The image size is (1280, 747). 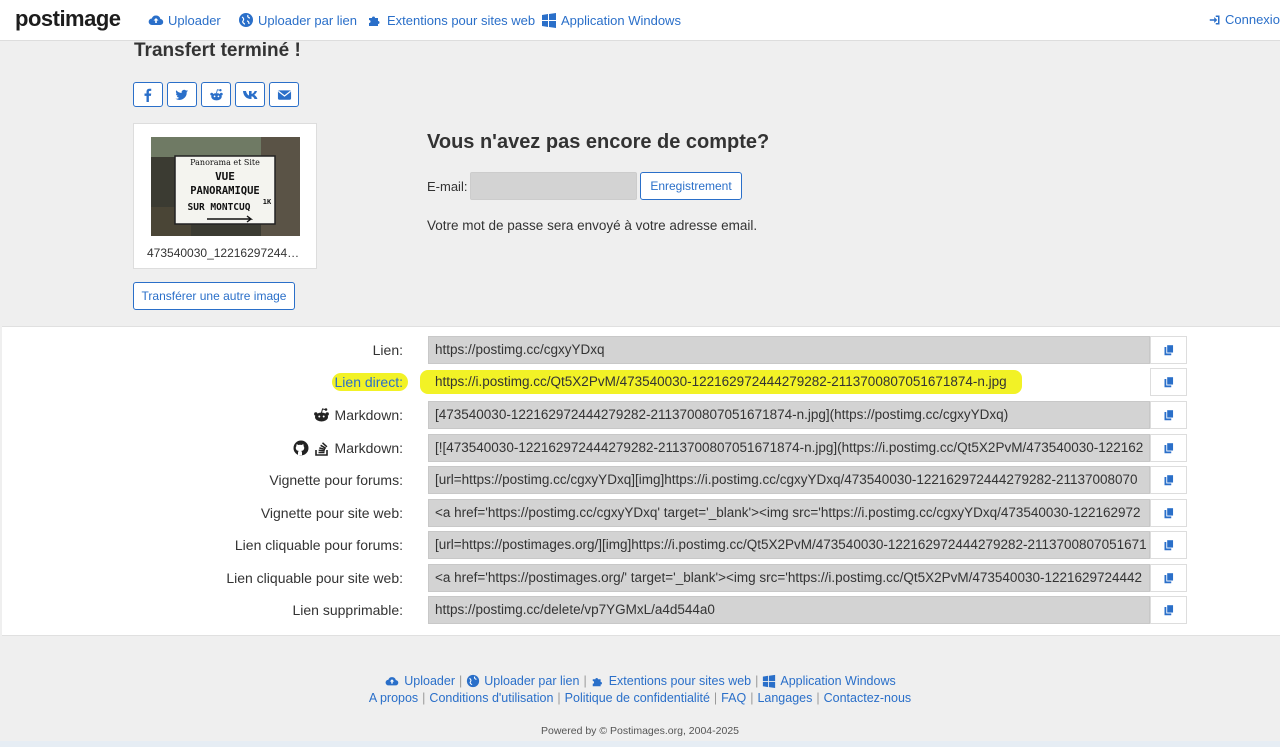 What do you see at coordinates (553, 186) in the screenshot?
I see `email-field` at bounding box center [553, 186].